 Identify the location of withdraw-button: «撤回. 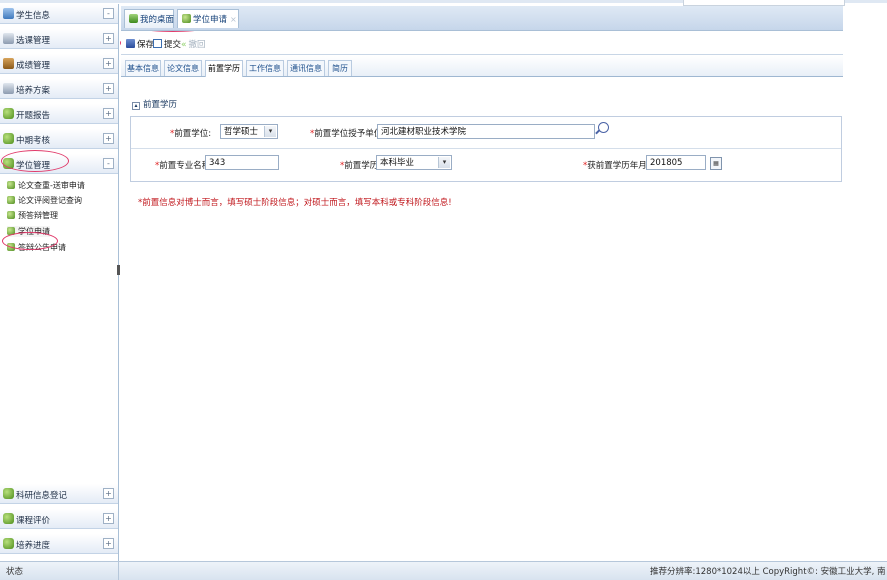
(193, 44).